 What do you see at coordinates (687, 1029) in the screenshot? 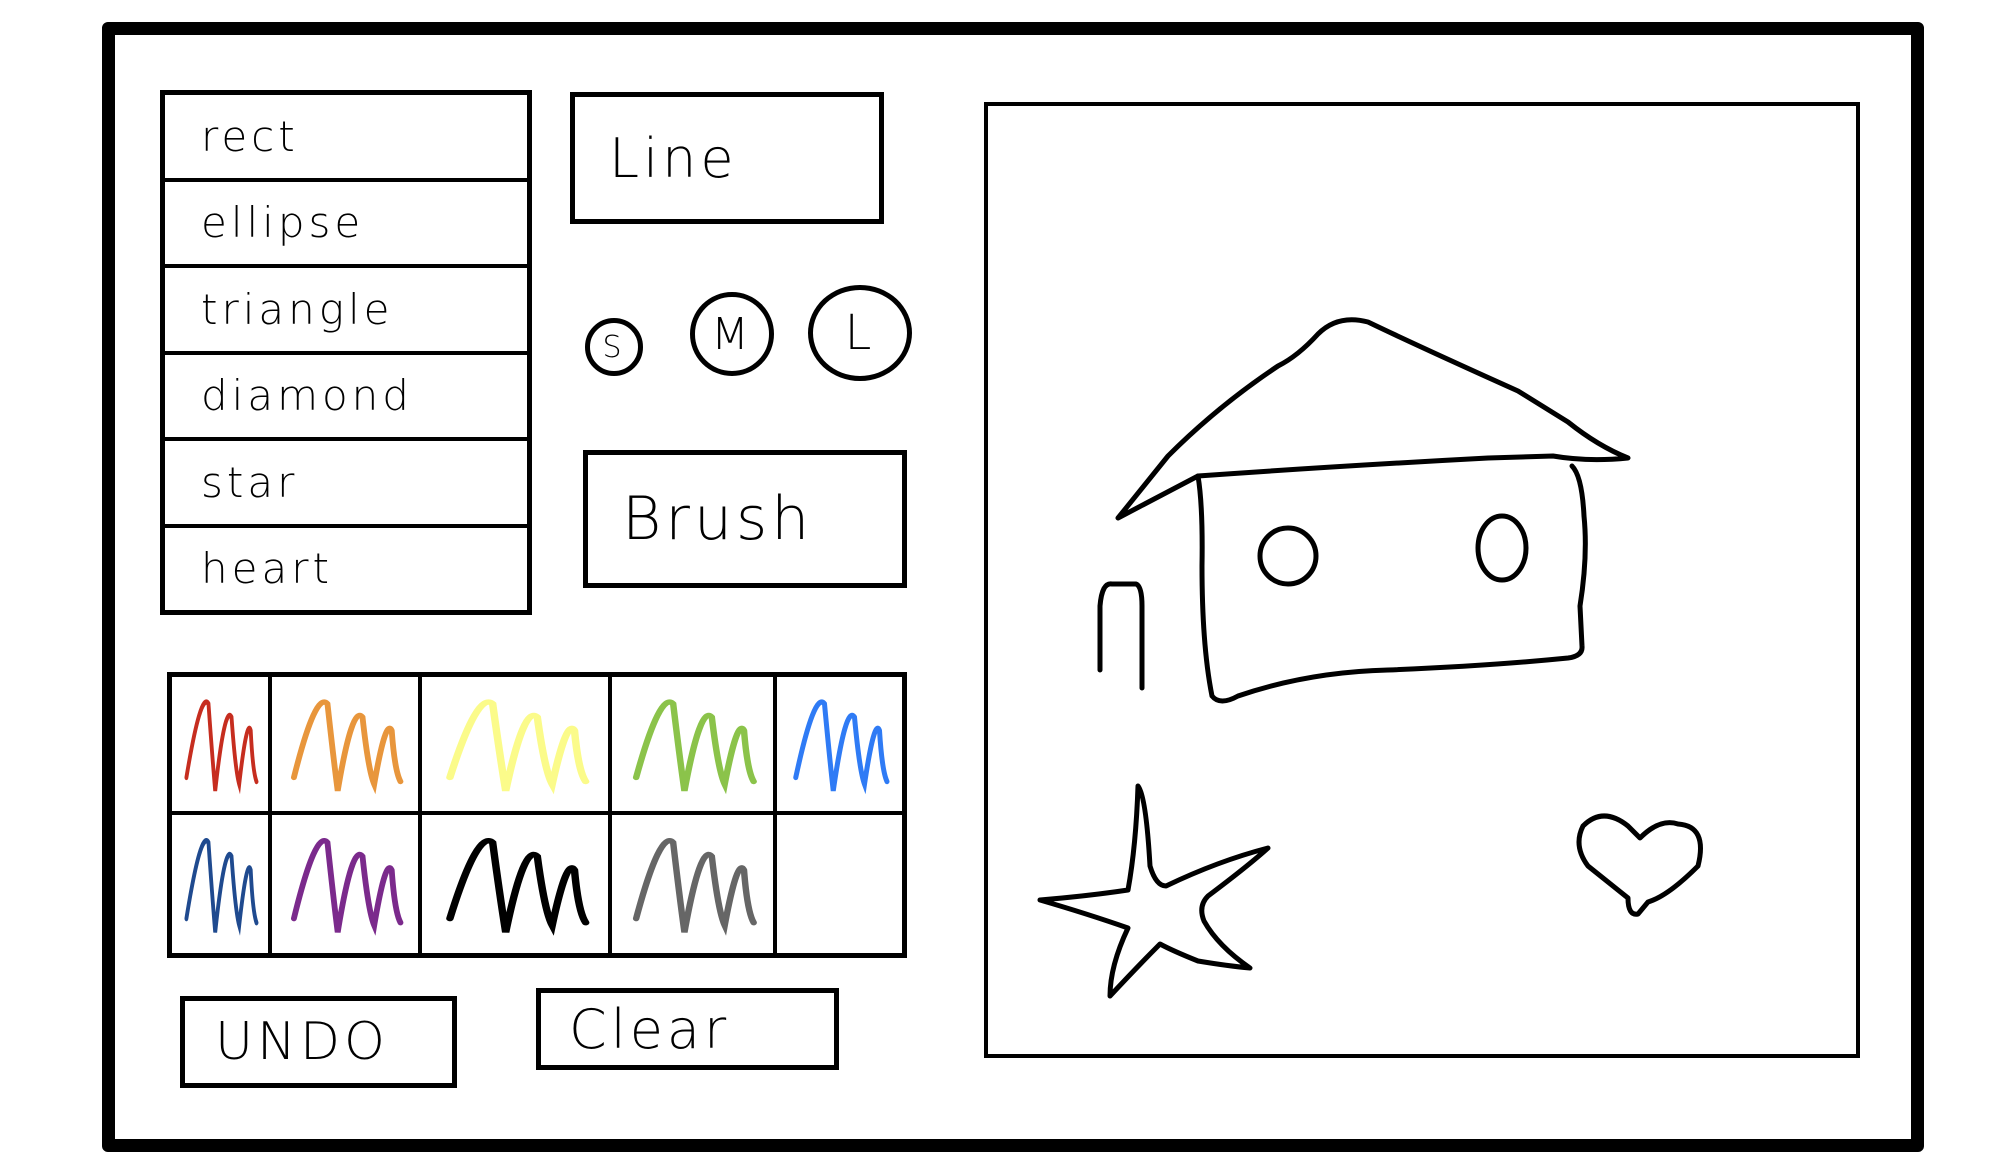
I see `clear-button: Clear` at bounding box center [687, 1029].